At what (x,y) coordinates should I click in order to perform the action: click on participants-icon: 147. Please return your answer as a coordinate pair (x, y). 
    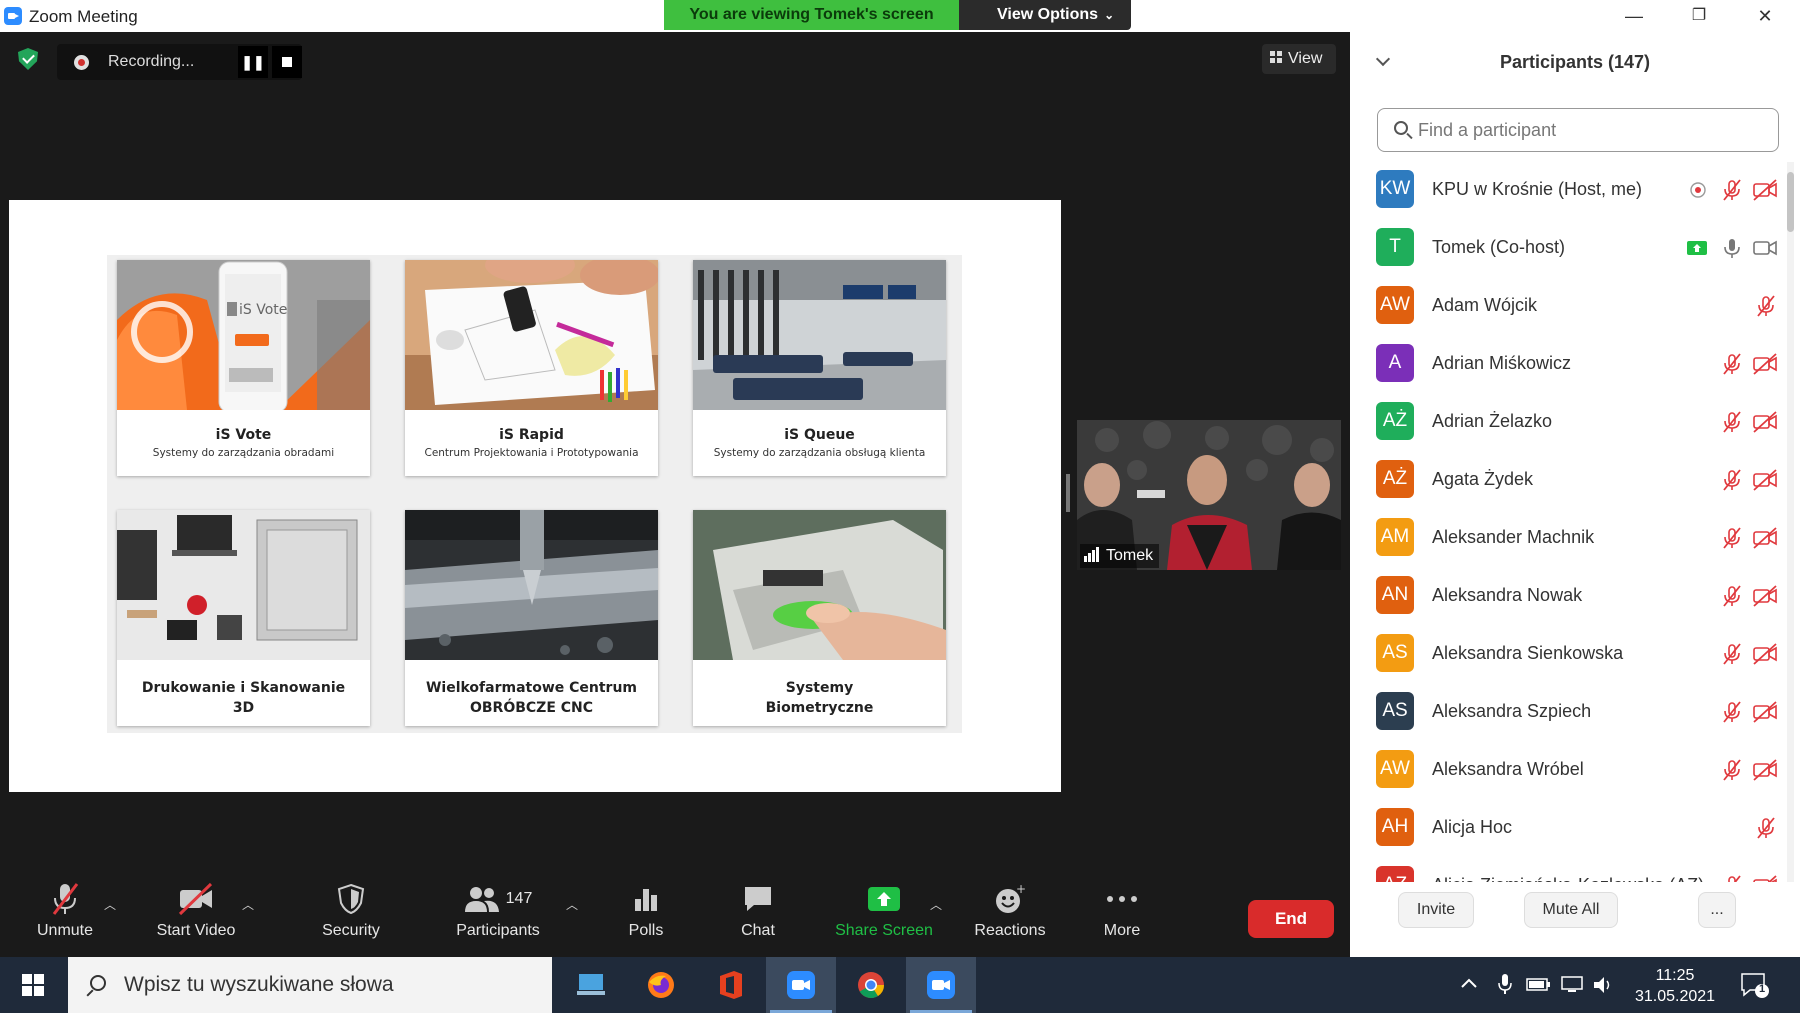
    Looking at the image, I should click on (498, 899).